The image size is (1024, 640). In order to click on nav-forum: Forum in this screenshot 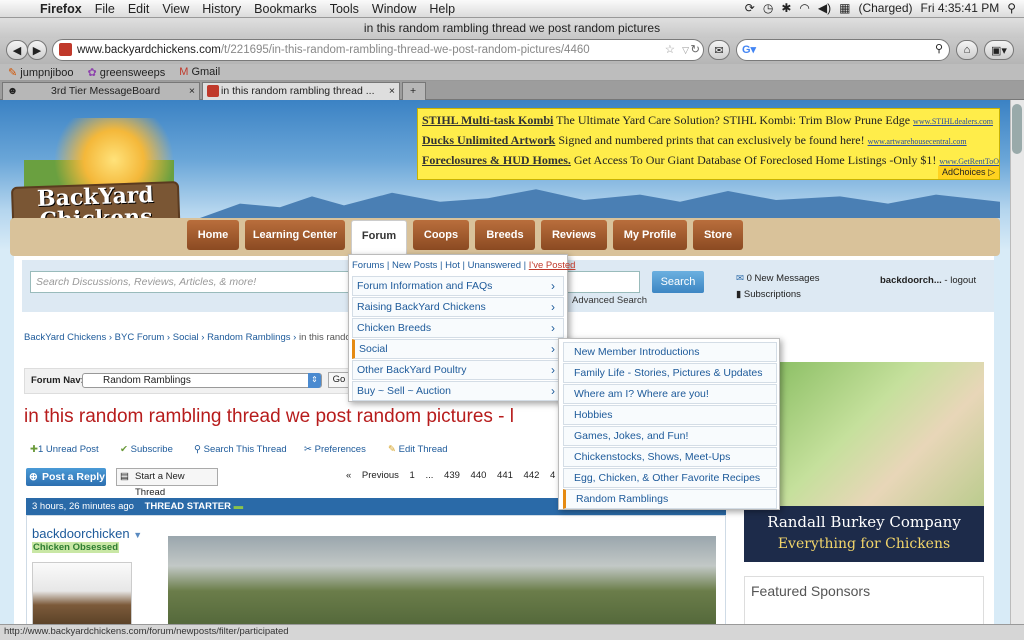, I will do `click(379, 238)`.